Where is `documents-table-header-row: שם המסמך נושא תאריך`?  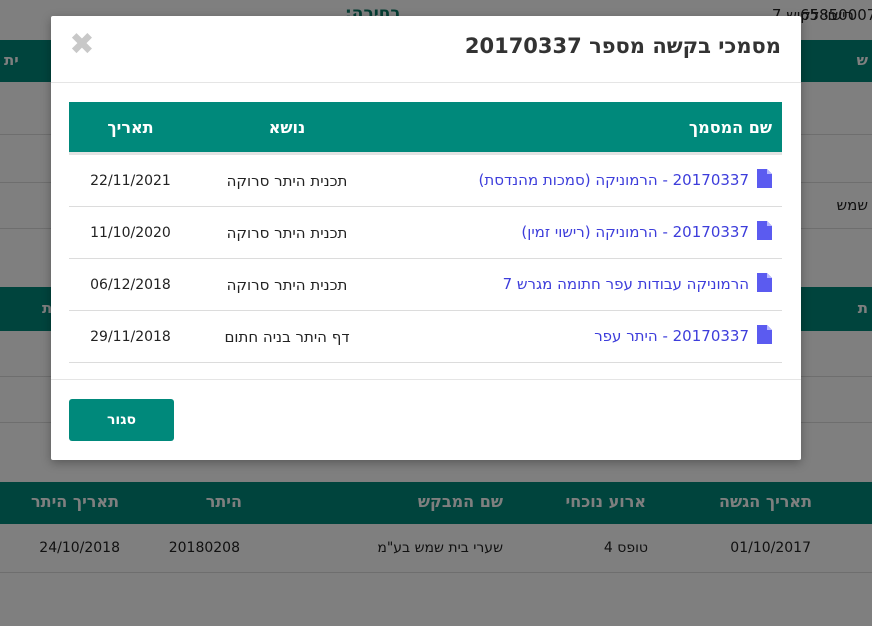
documents-table-header-row: שם המסמך נושא תאריך is located at coordinates (425, 128).